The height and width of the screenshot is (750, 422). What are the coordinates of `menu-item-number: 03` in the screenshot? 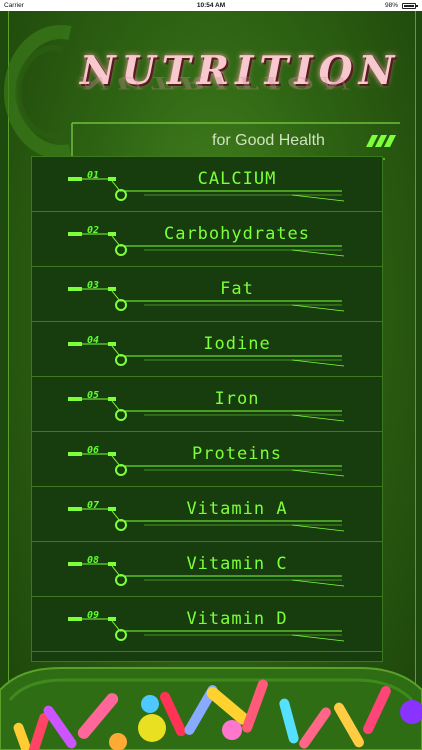 It's located at (93, 285).